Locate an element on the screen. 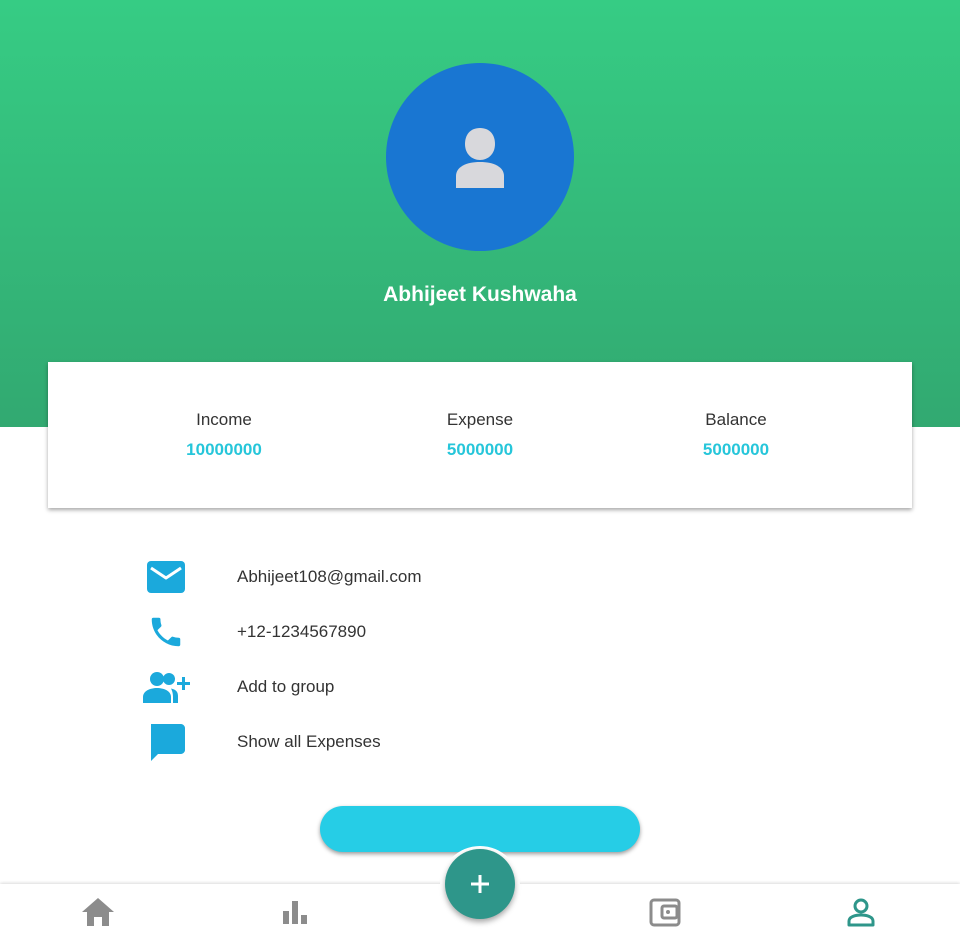 The height and width of the screenshot is (940, 960). expense-value: 5000000 is located at coordinates (480, 449).